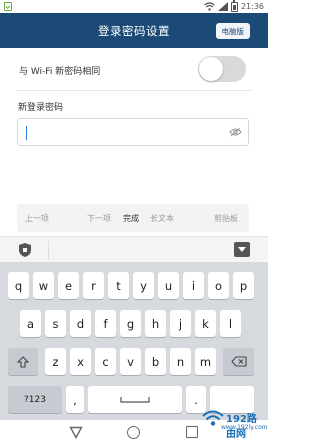  I want to click on prev-field-button: 上一项, so click(37, 218).